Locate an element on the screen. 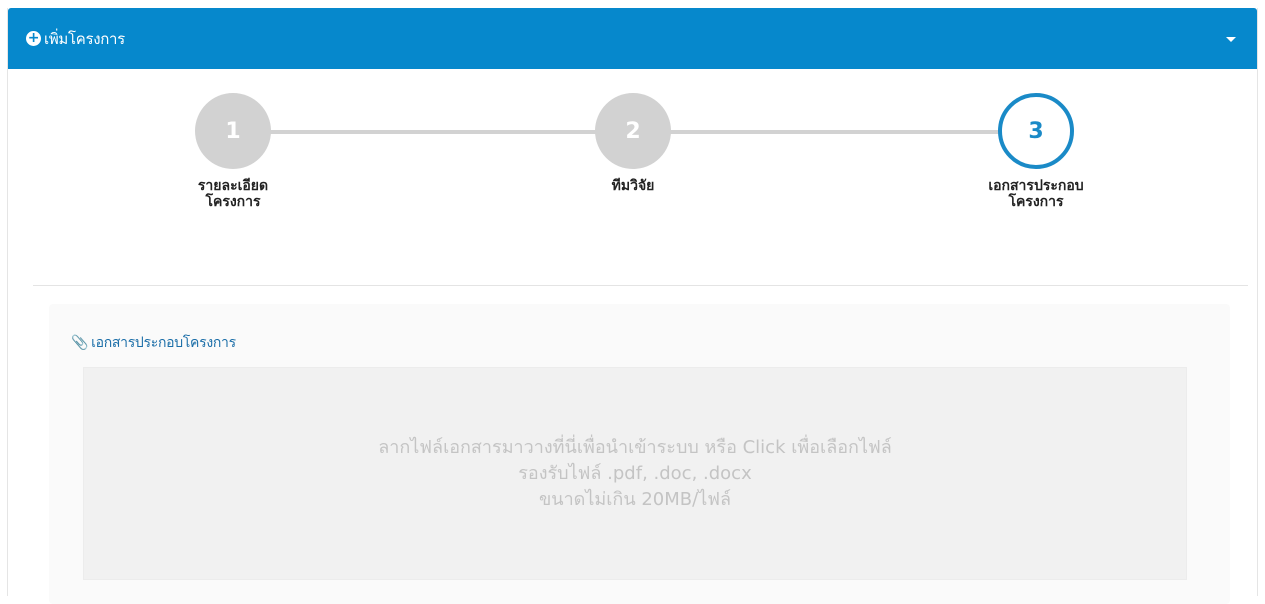 The height and width of the screenshot is (604, 1265). panel-title-text: เพิ่มโครงการ is located at coordinates (84, 38).